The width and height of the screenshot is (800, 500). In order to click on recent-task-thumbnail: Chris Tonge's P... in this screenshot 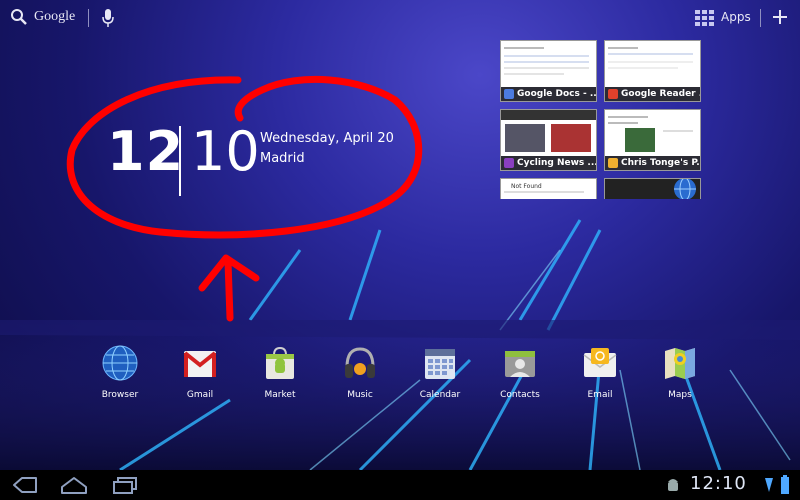, I will do `click(652, 140)`.